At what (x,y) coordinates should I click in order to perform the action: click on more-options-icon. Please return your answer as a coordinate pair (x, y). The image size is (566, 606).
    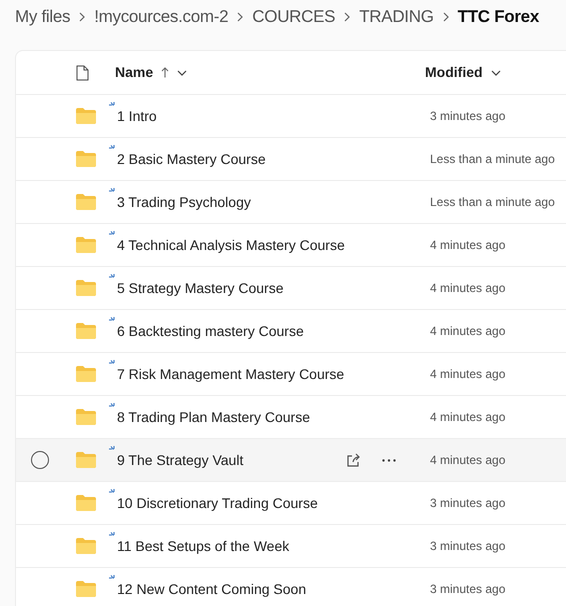
    Looking at the image, I should click on (389, 460).